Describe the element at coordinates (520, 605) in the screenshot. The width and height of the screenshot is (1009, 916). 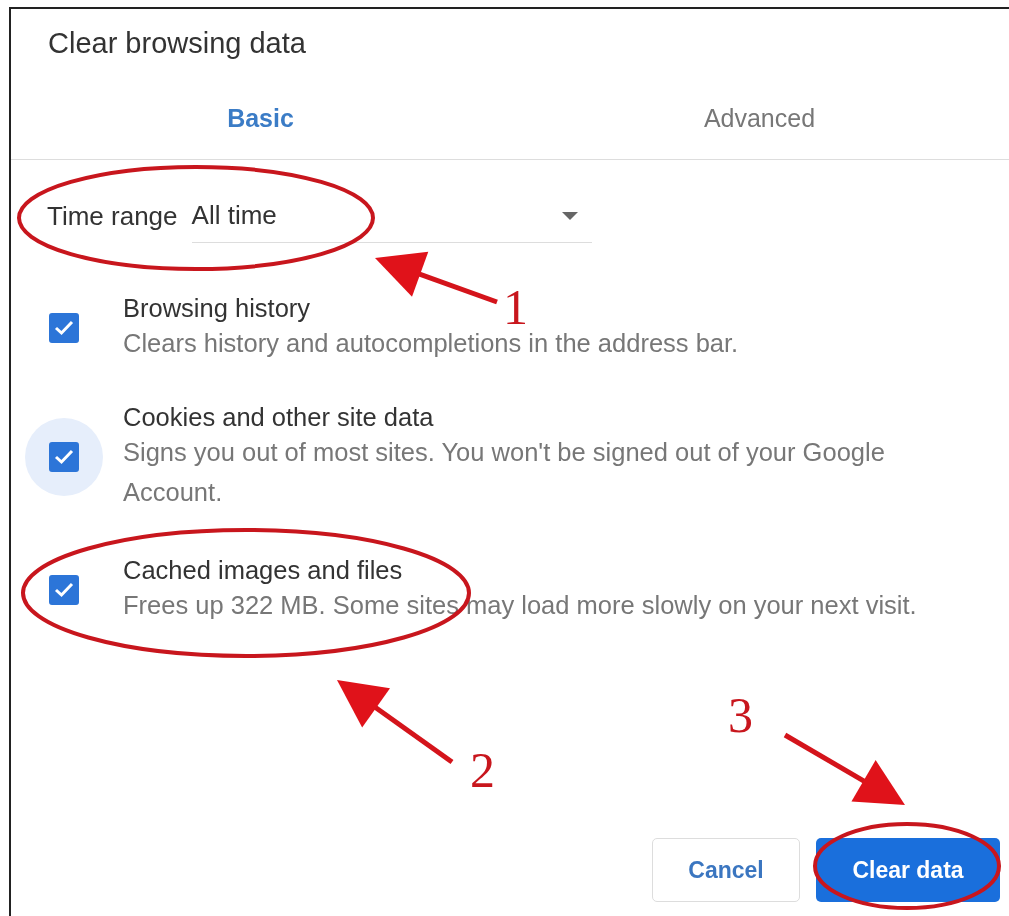
I see `option-description: Frees up 322 MB. Some sites may load more slowly on your next visit.` at that location.